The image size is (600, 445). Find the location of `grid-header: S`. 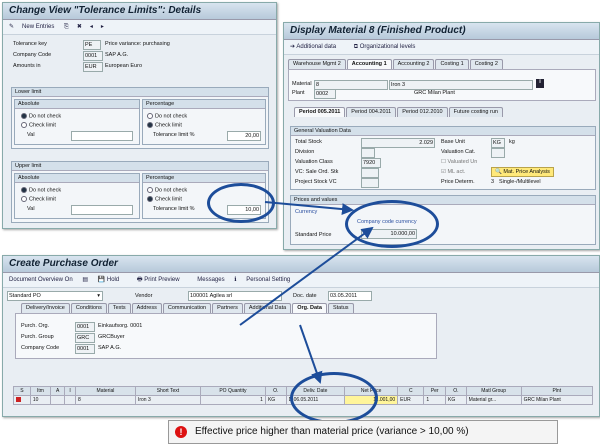

grid-header: S is located at coordinates (22, 391).